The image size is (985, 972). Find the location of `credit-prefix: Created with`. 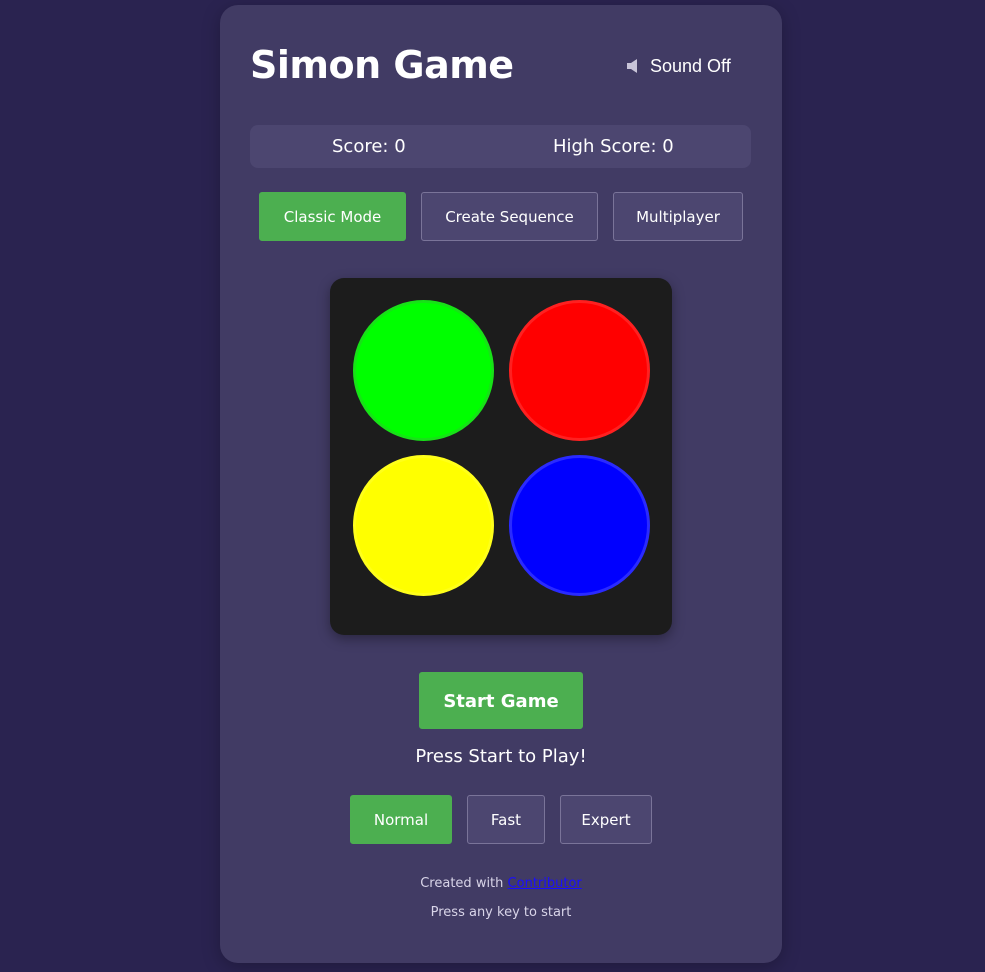

credit-prefix: Created with is located at coordinates (462, 883).